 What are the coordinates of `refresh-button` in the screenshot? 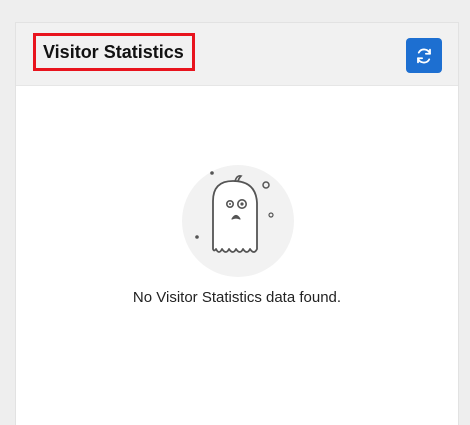 It's located at (424, 55).